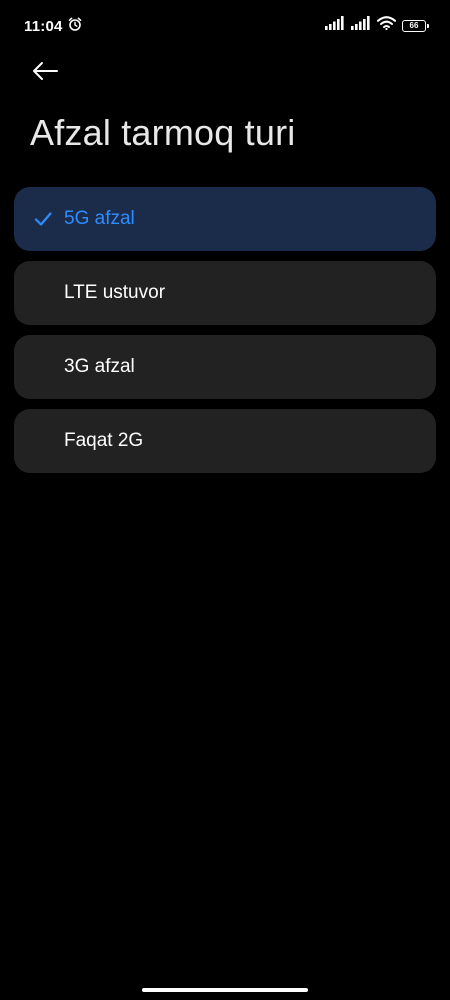  What do you see at coordinates (43, 219) in the screenshot?
I see `checkmark-icon` at bounding box center [43, 219].